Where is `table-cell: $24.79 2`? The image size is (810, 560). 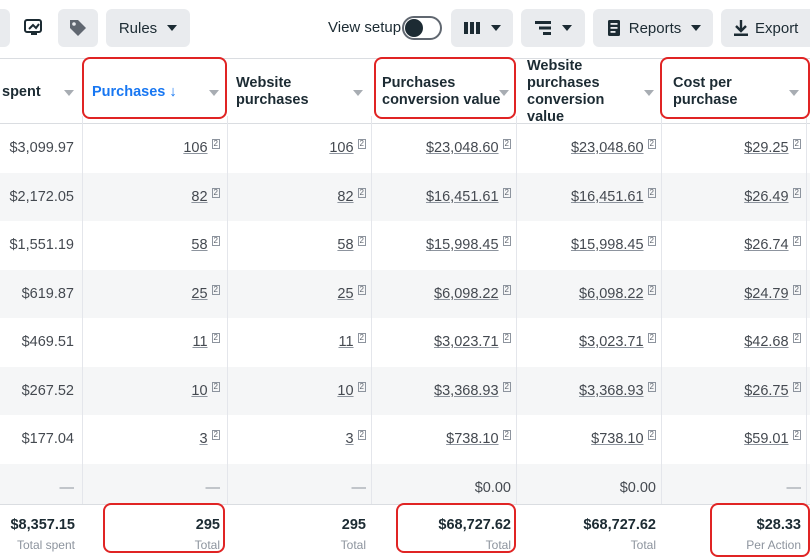 table-cell: $24.79 2 is located at coordinates (733, 294).